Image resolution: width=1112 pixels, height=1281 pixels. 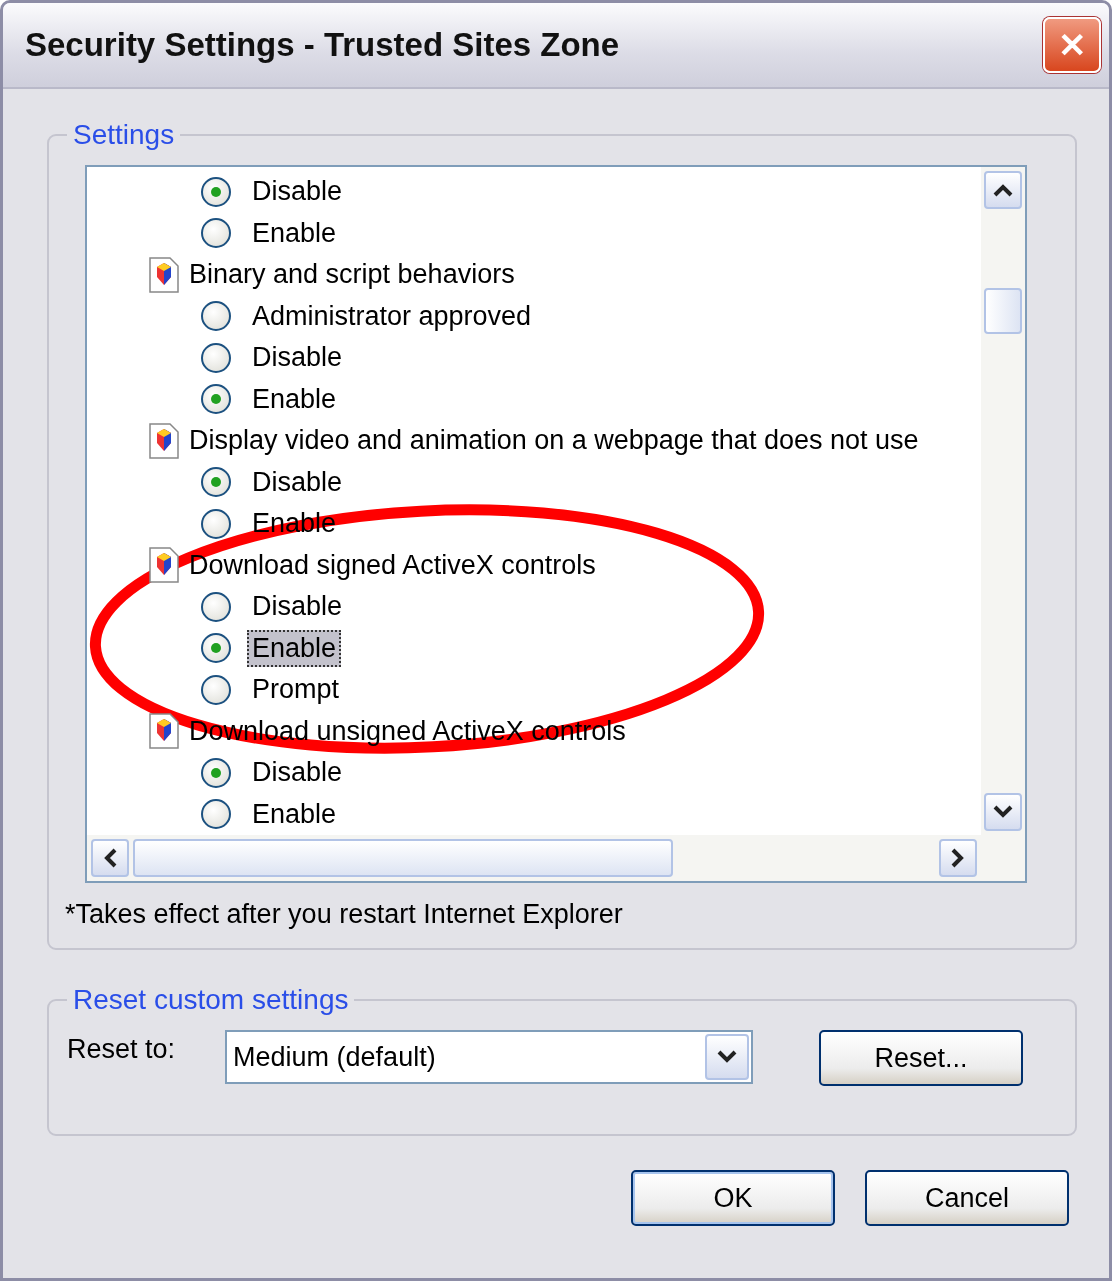 I want to click on chevron-left-icon, so click(x=110, y=858).